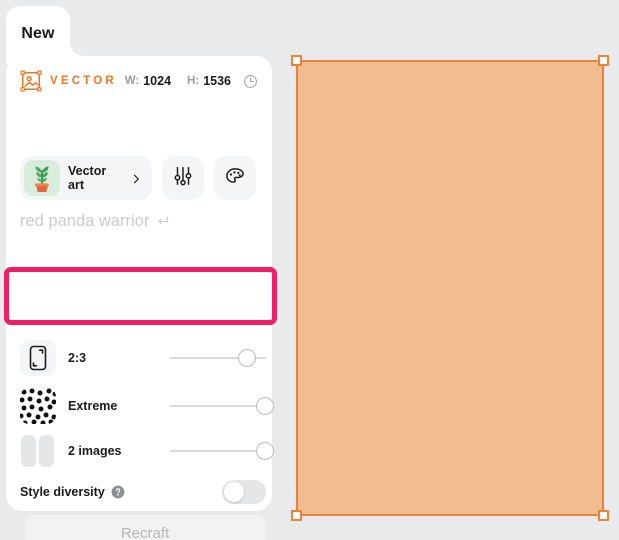  I want to click on sliders-icon, so click(183, 178).